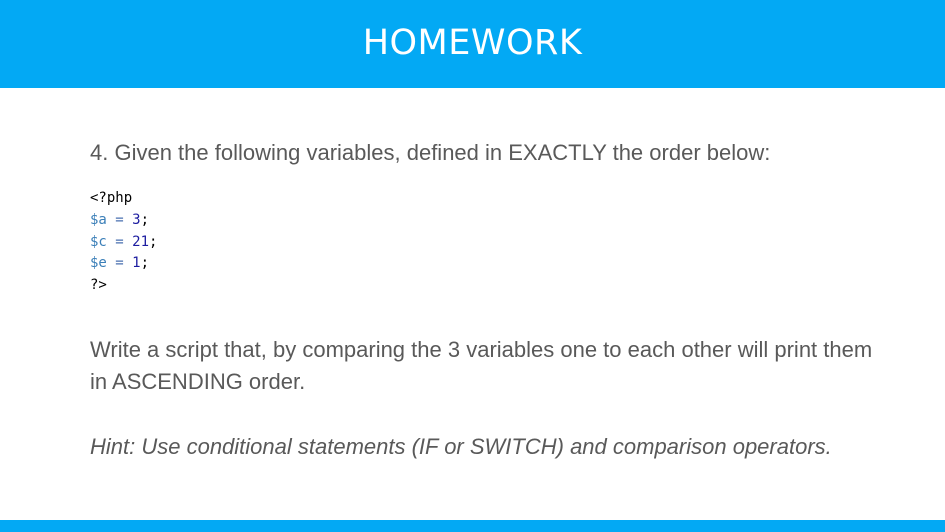 This screenshot has height=532, width=945. Describe the element at coordinates (472, 526) in the screenshot. I see `footer-bar` at that location.